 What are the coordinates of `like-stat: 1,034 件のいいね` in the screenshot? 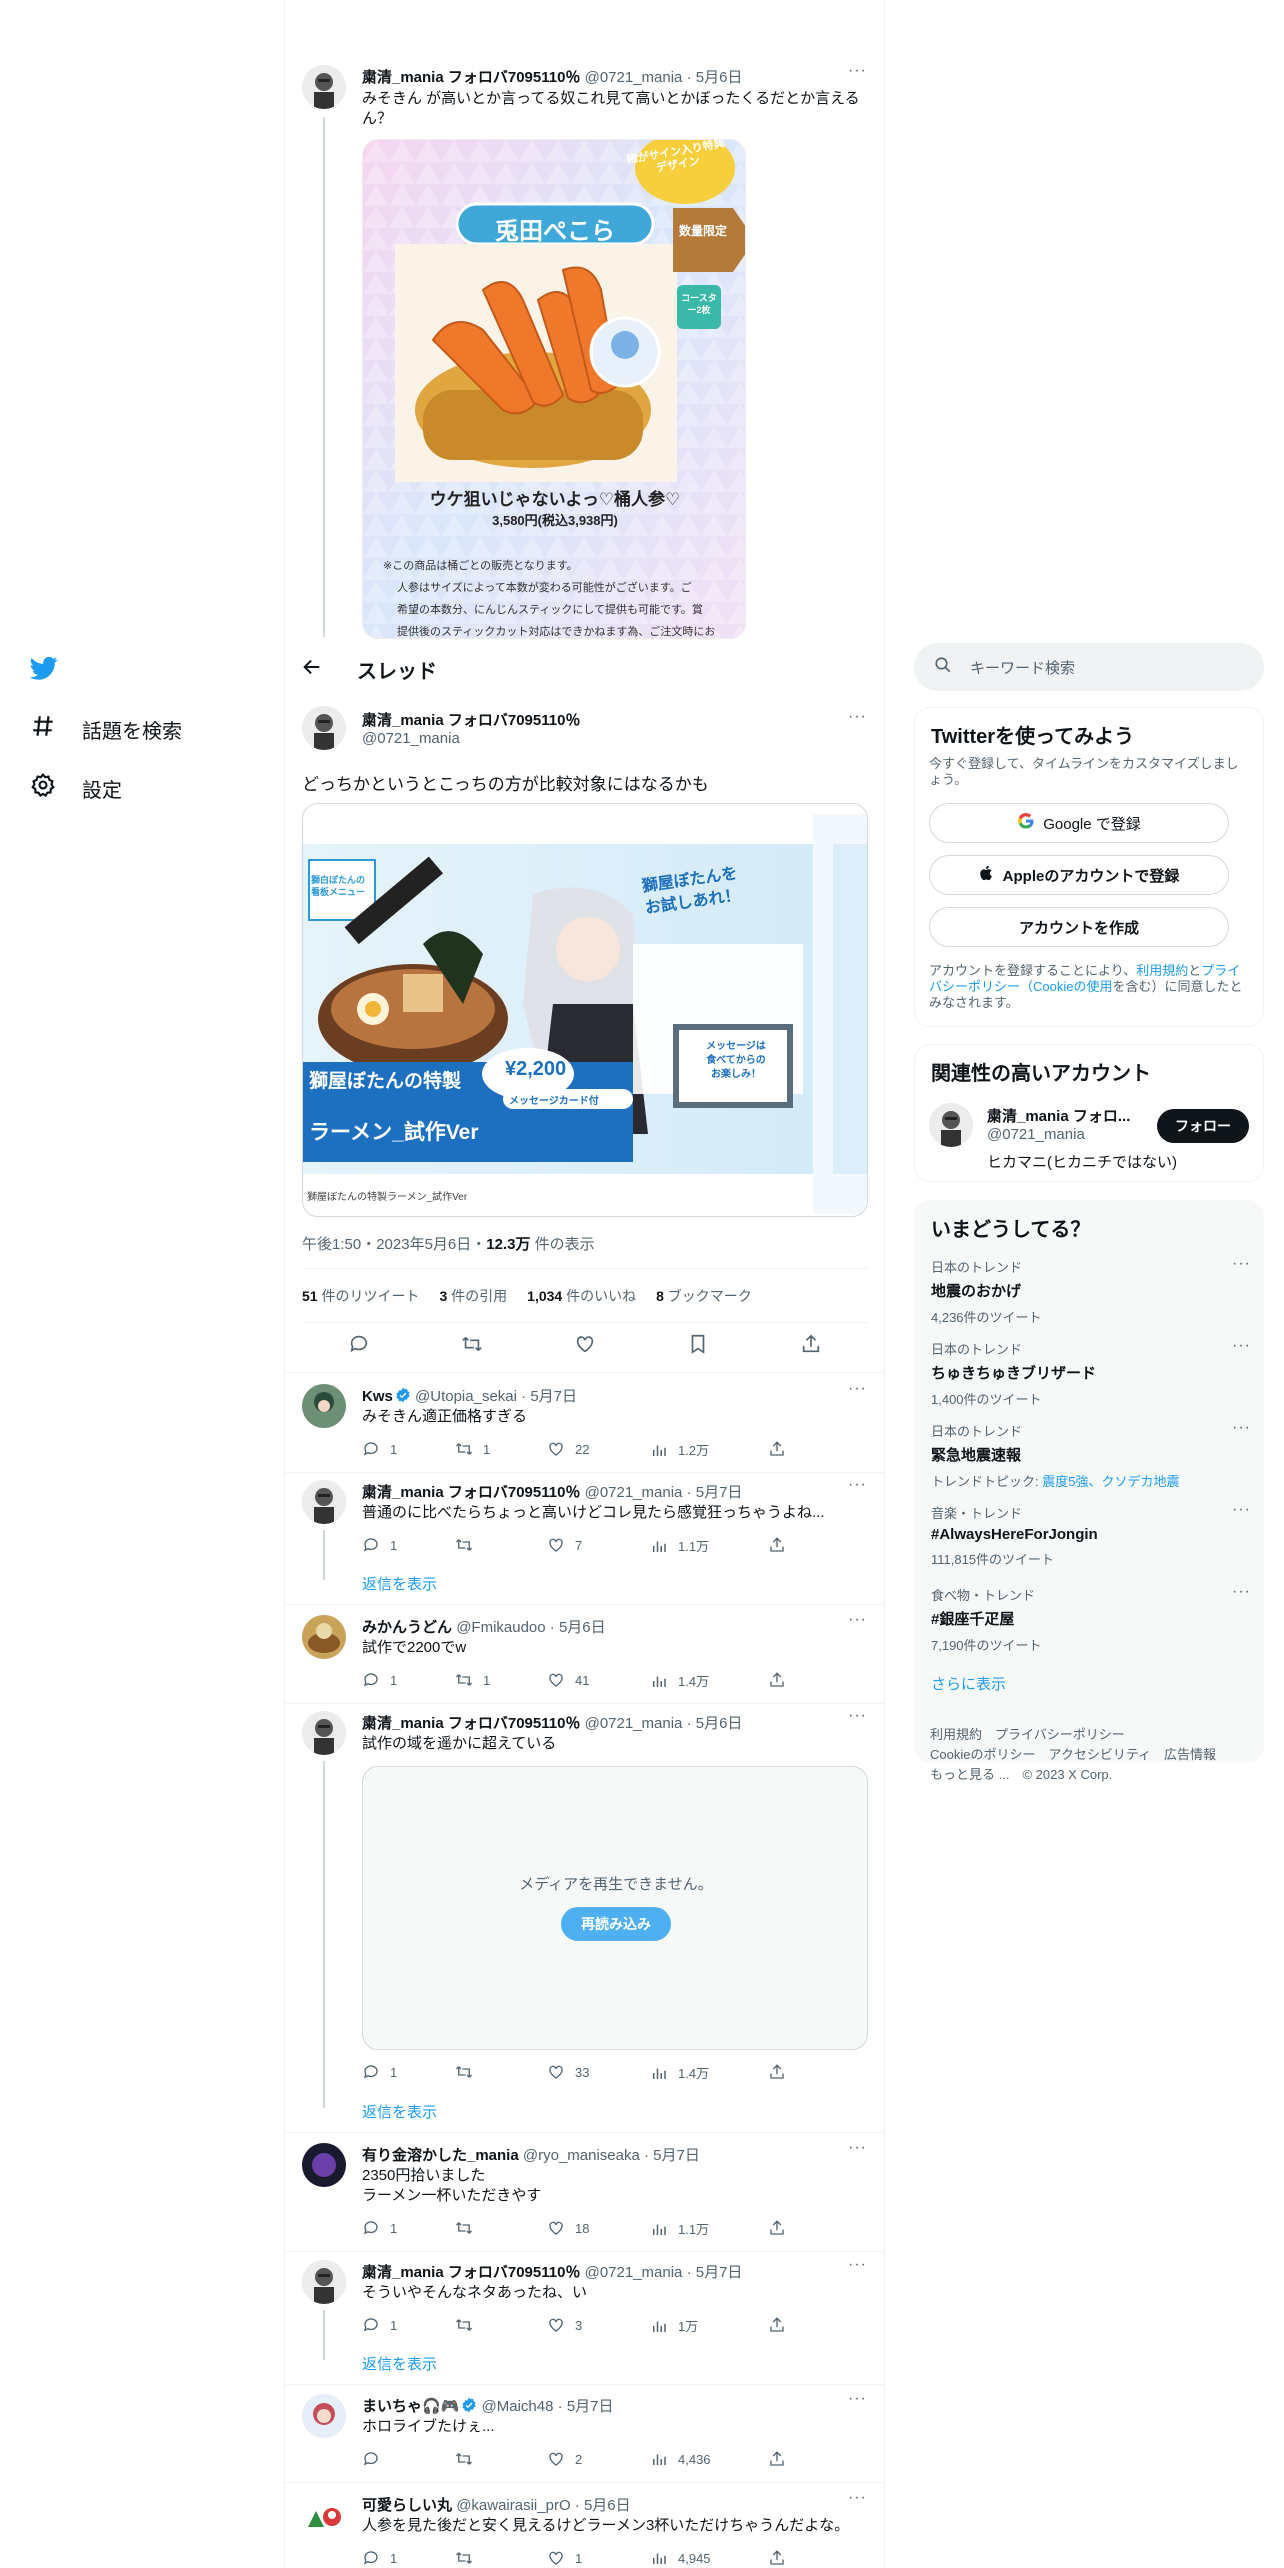 It's located at (581, 1296).